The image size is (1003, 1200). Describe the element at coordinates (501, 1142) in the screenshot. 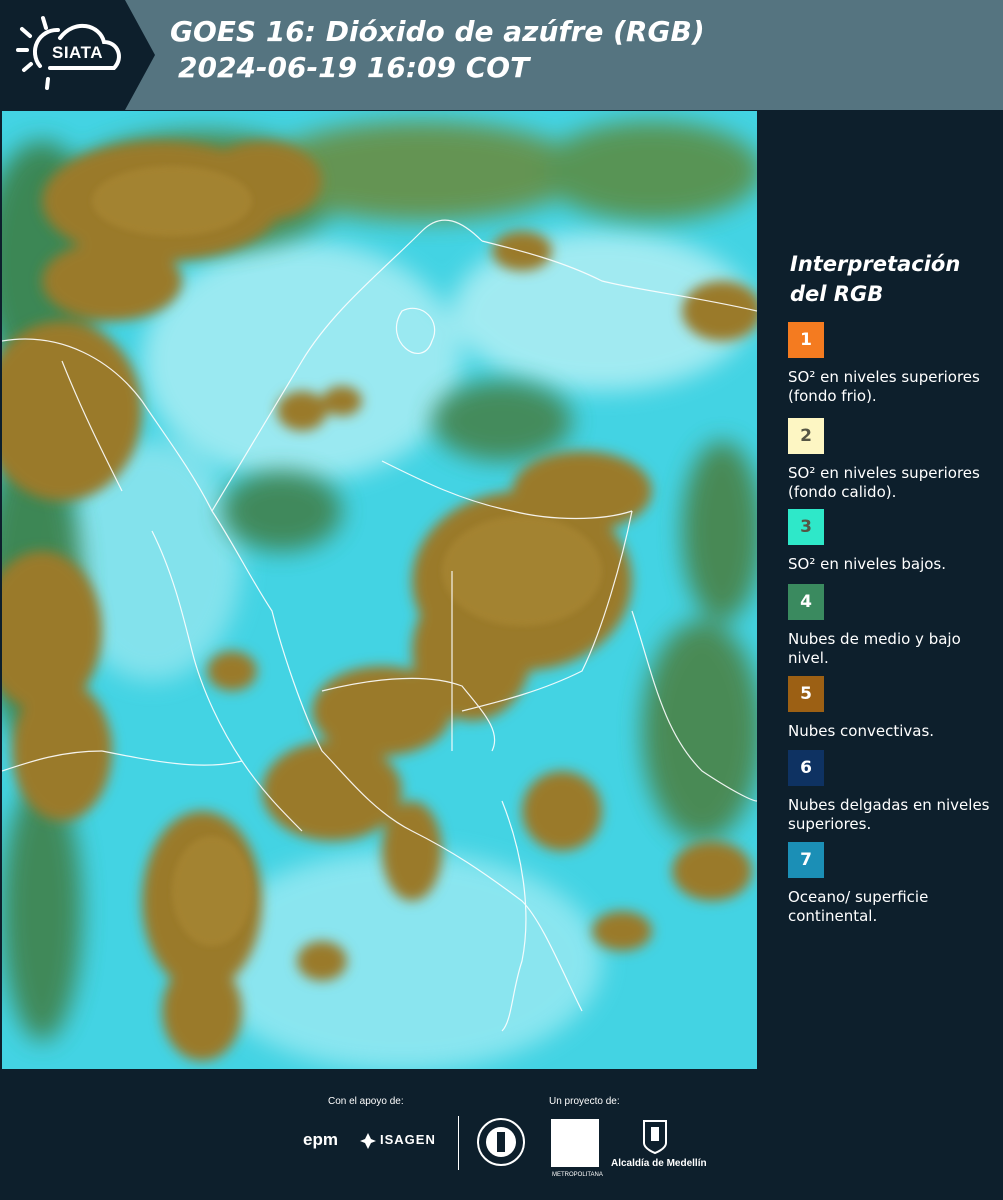

I see `university-seal-icon` at that location.